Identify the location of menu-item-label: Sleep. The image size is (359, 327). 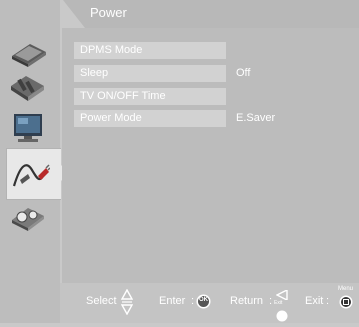
(150, 73).